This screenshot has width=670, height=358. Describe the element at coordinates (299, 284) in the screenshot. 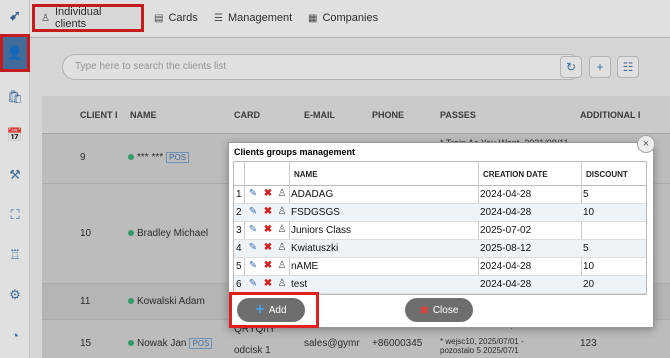

I see `group-name: test` at that location.